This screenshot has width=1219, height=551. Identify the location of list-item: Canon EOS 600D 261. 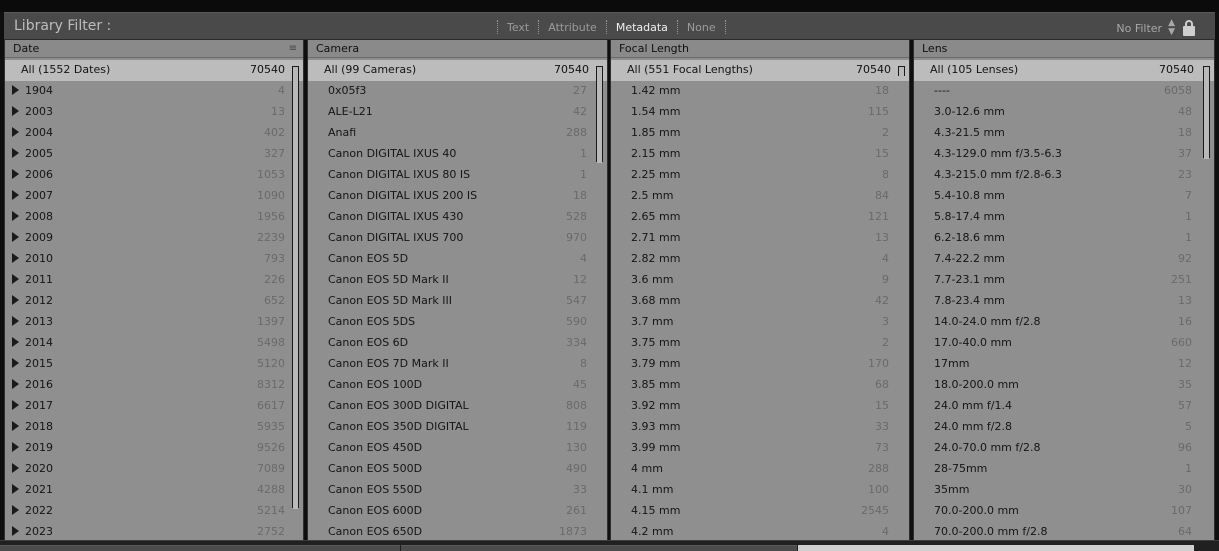
(457, 511).